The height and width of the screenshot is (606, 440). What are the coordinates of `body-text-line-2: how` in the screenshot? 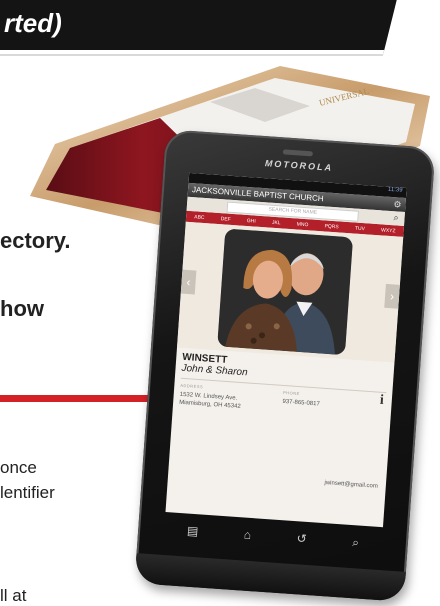 It's located at (22, 308).